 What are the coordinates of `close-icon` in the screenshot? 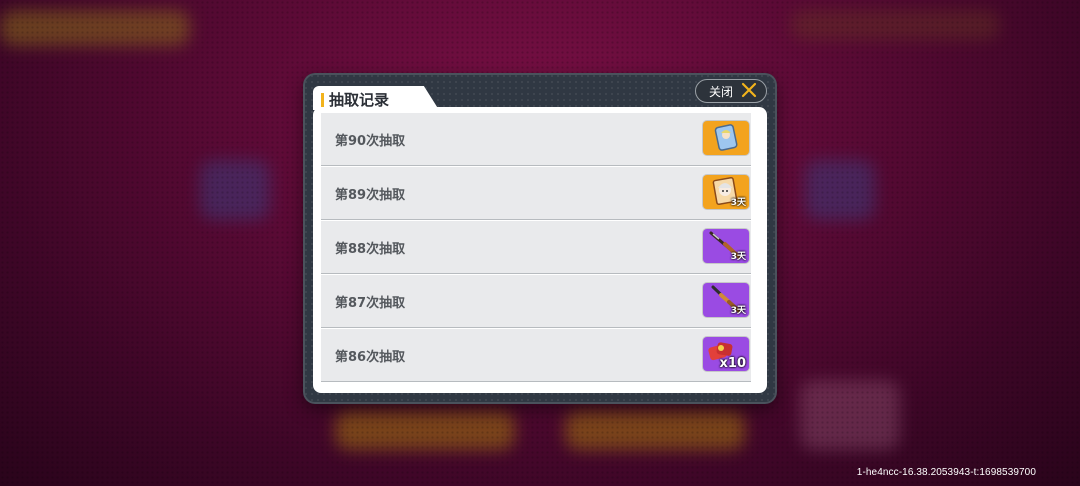 It's located at (749, 90).